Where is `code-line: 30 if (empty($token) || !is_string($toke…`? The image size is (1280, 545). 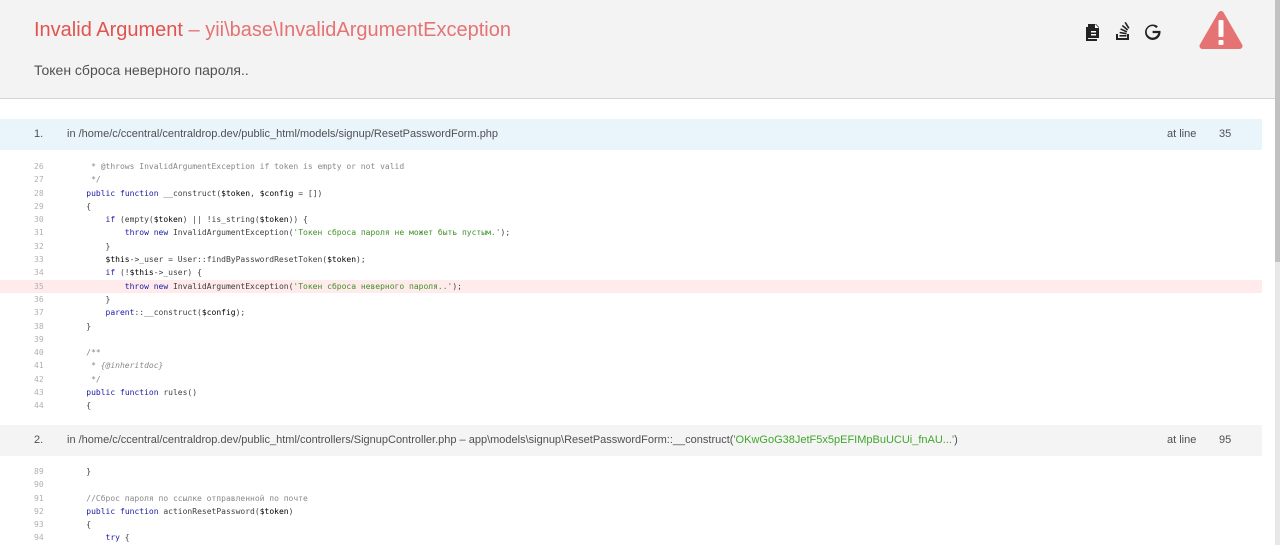
code-line: 30 if (empty($token) || !is_string($toke… is located at coordinates (631, 219).